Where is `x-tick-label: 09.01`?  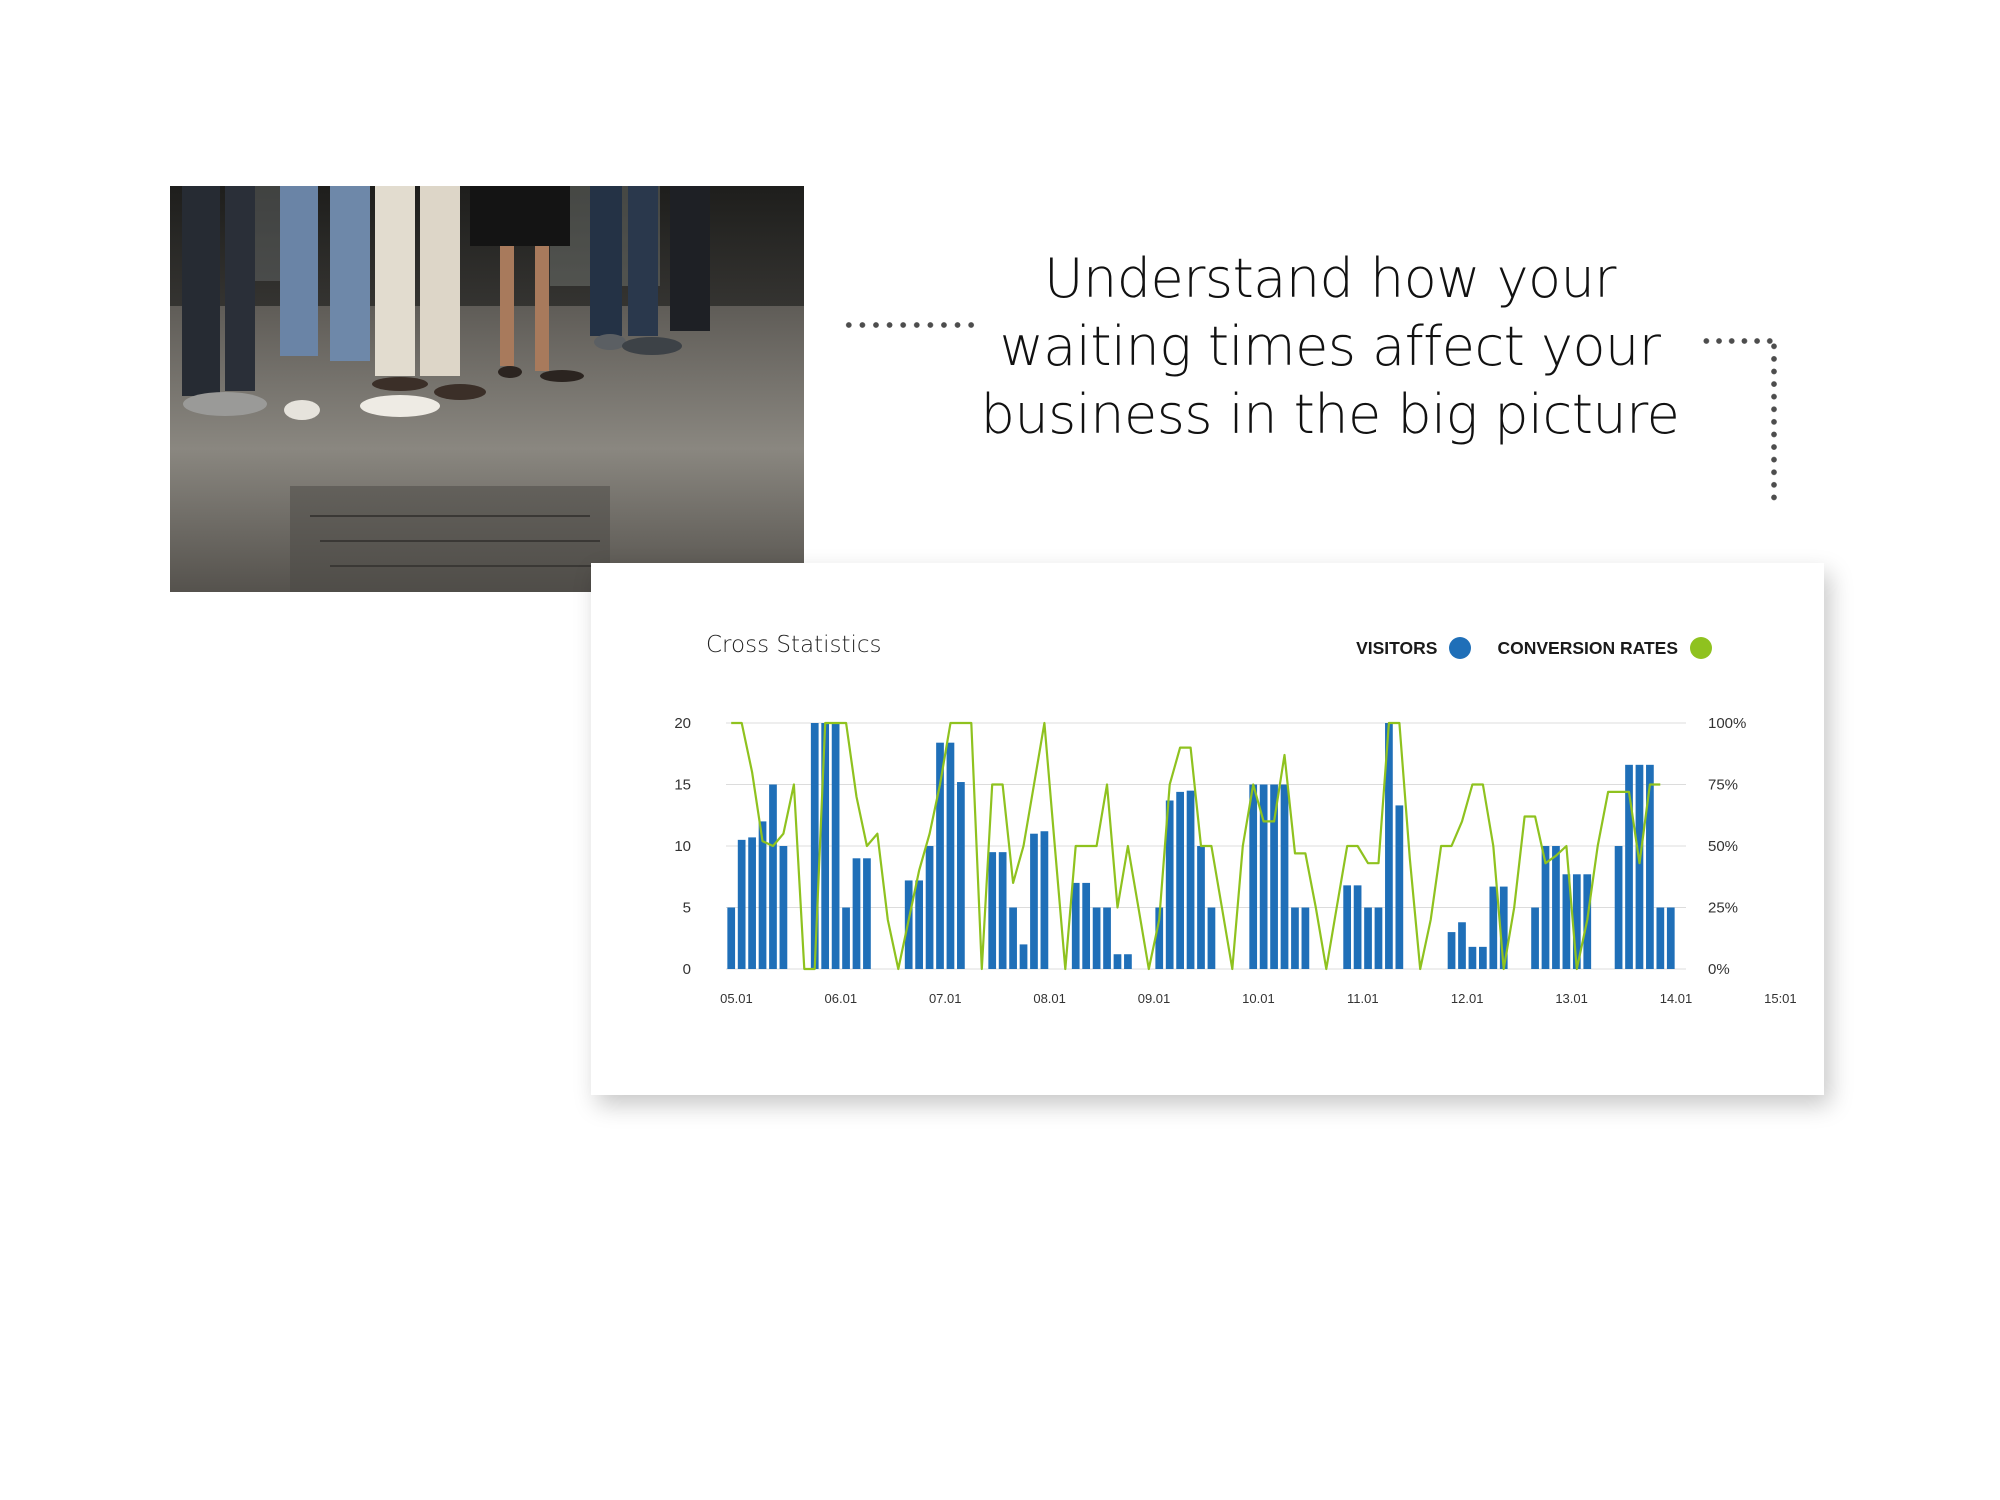
x-tick-label: 09.01 is located at coordinates (1154, 998).